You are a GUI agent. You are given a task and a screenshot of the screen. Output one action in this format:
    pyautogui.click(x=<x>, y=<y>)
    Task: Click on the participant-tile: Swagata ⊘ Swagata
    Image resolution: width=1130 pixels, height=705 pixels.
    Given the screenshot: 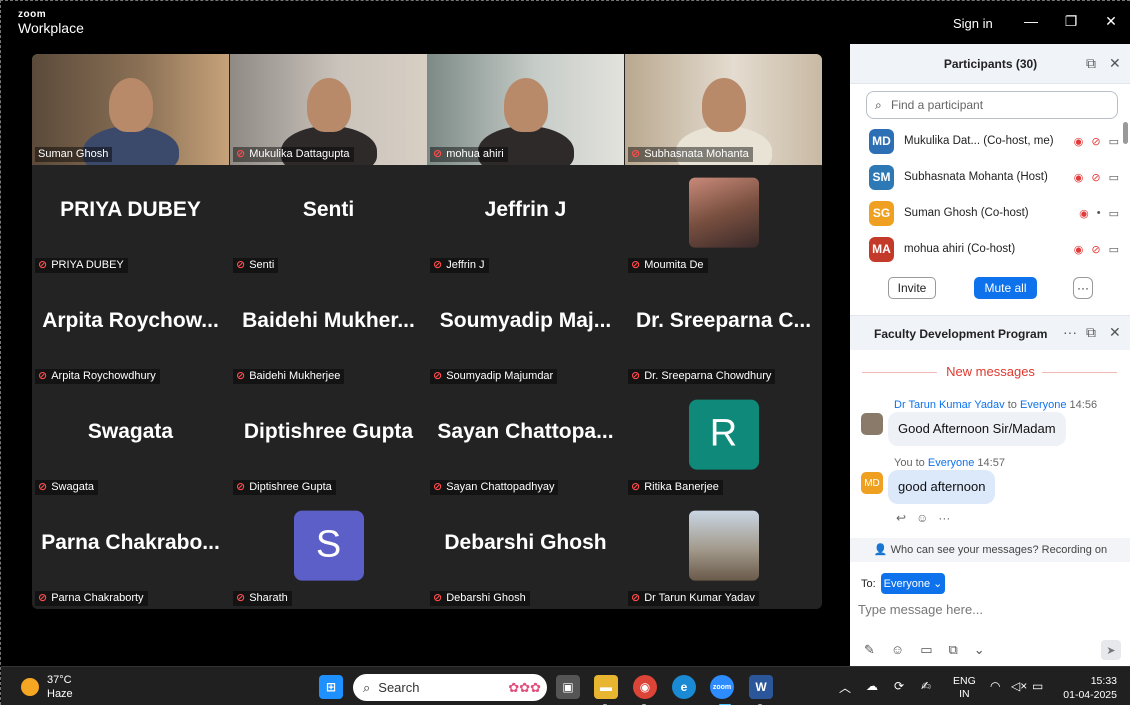 What is the action you would take?
    pyautogui.click(x=130, y=442)
    